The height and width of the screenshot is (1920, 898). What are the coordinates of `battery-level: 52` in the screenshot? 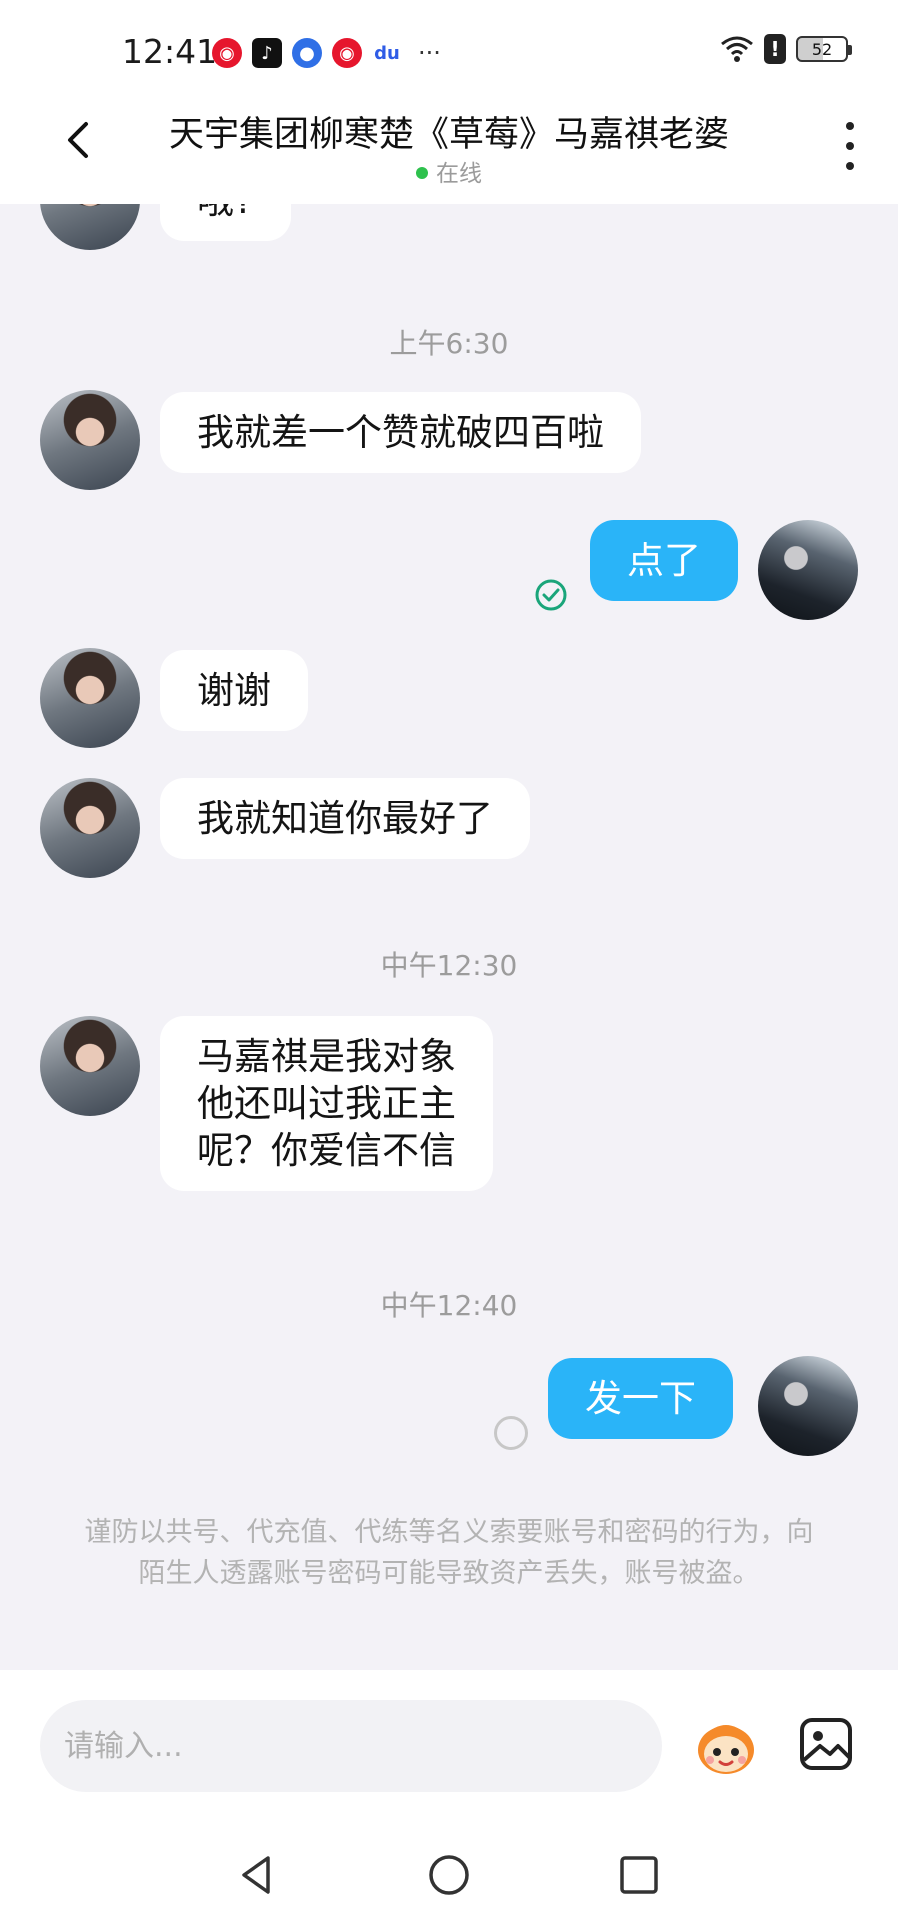 It's located at (822, 49).